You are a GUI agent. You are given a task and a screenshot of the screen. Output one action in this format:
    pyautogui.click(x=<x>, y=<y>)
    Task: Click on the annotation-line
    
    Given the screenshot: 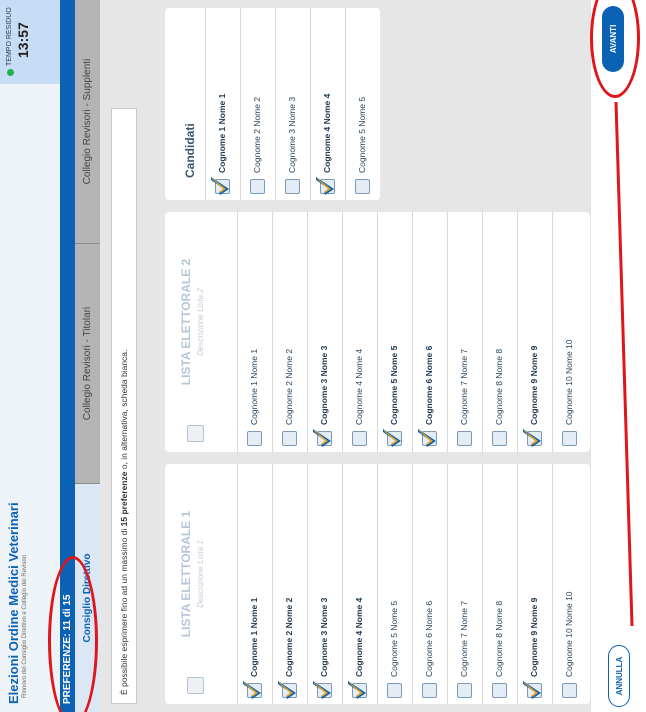 What is the action you would take?
    pyautogui.click(x=624, y=364)
    